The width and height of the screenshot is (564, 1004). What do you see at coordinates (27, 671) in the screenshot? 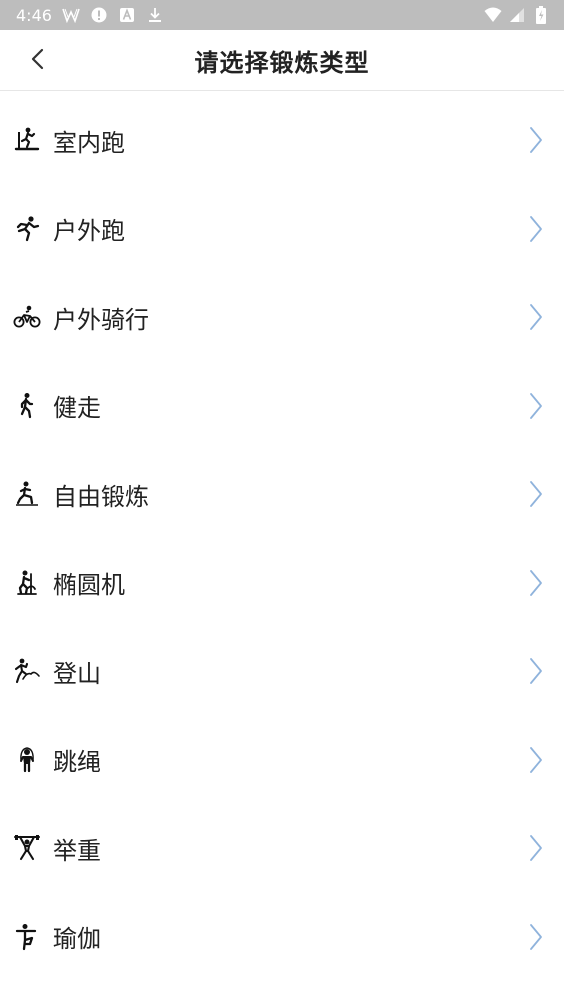
I see `climbing-icon` at bounding box center [27, 671].